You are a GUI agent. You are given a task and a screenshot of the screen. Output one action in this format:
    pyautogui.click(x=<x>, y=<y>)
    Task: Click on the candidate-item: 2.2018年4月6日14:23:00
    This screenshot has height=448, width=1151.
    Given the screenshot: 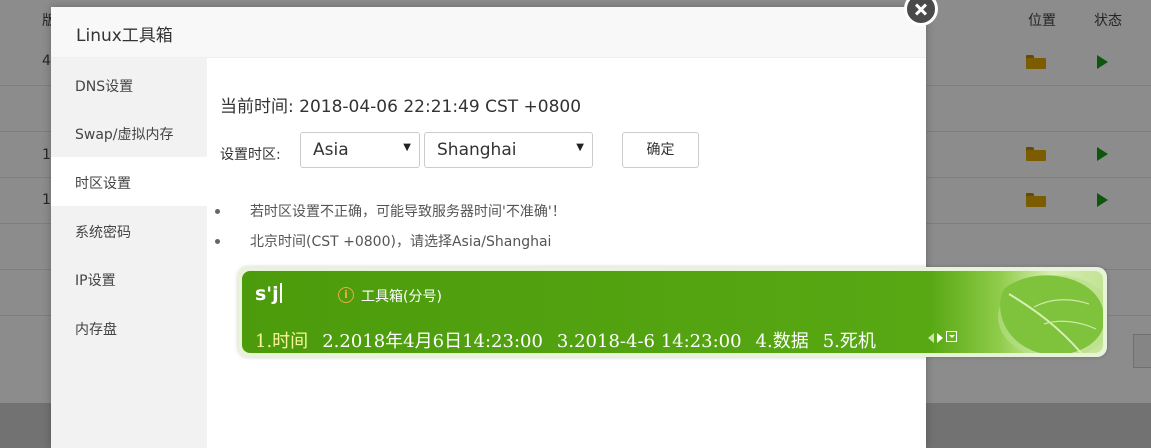 What is the action you would take?
    pyautogui.click(x=432, y=341)
    